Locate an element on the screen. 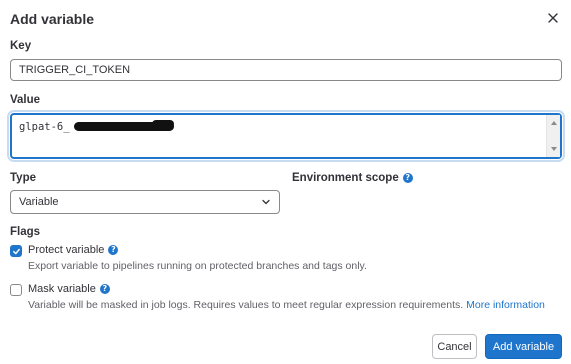 The width and height of the screenshot is (571, 364). environment-scope-label: Environment scope? is located at coordinates (352, 178).